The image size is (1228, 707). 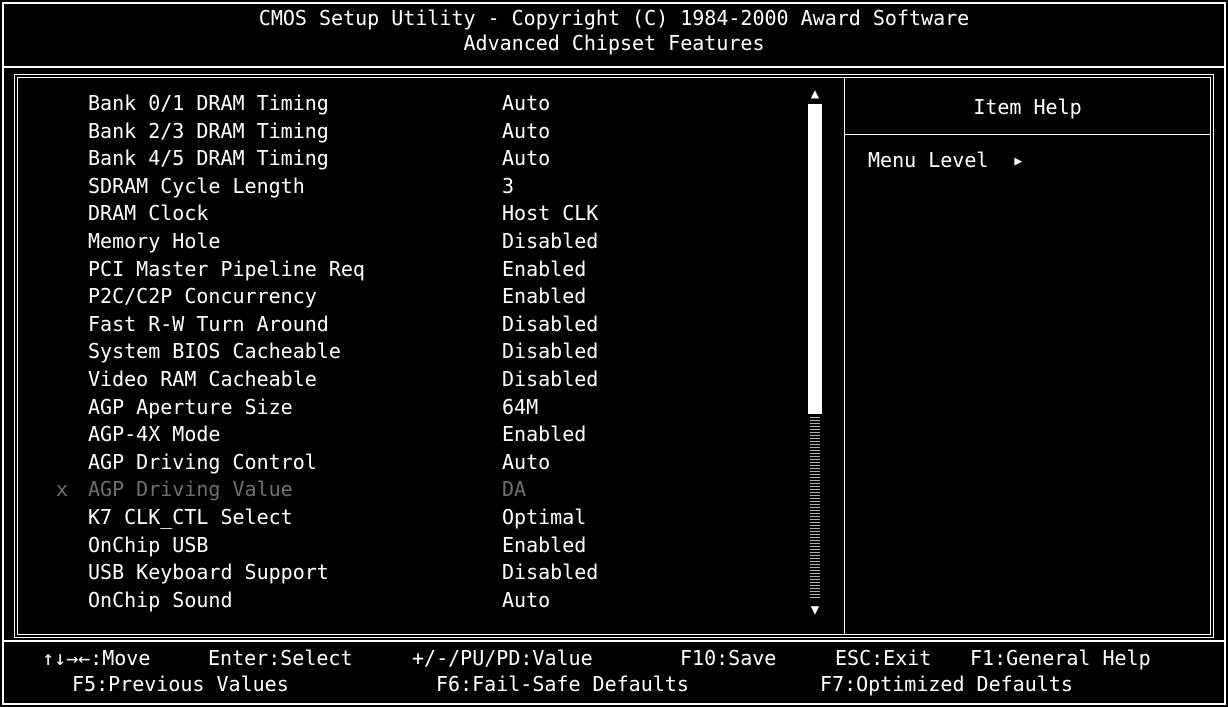 What do you see at coordinates (208, 103) in the screenshot?
I see `setting-label: Bank 0/1 DRAM Timing` at bounding box center [208, 103].